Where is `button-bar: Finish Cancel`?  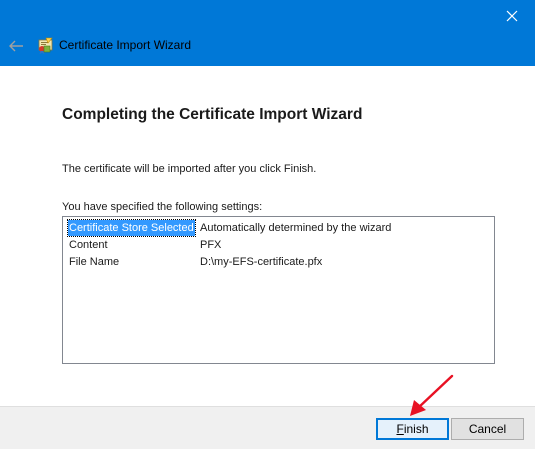
button-bar: Finish Cancel is located at coordinates (267, 427).